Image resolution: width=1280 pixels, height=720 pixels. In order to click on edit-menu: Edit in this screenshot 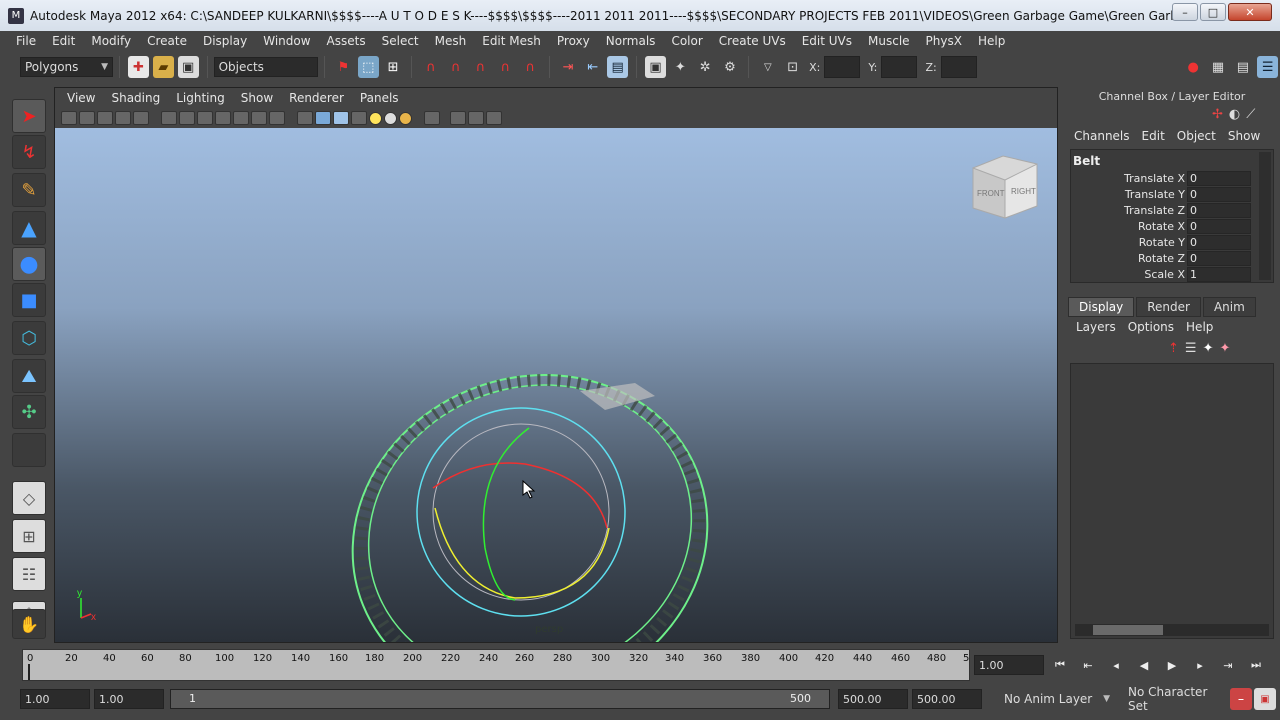, I will do `click(1153, 136)`.